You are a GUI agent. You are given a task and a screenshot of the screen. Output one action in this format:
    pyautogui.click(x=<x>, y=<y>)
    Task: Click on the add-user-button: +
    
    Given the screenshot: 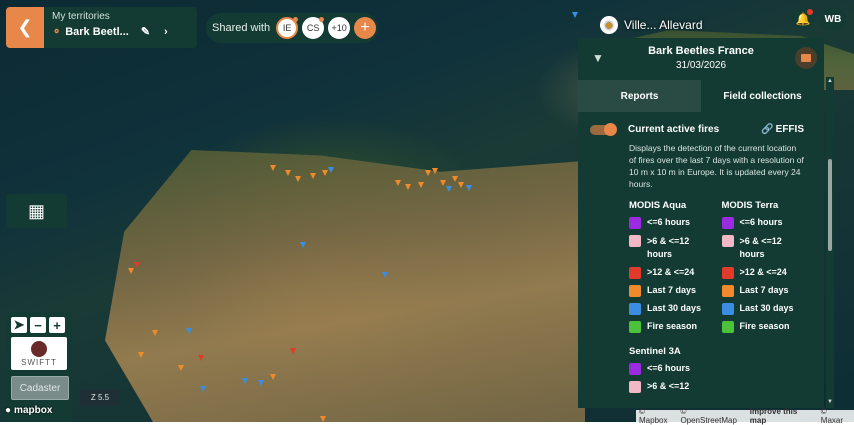 What is the action you would take?
    pyautogui.click(x=365, y=28)
    